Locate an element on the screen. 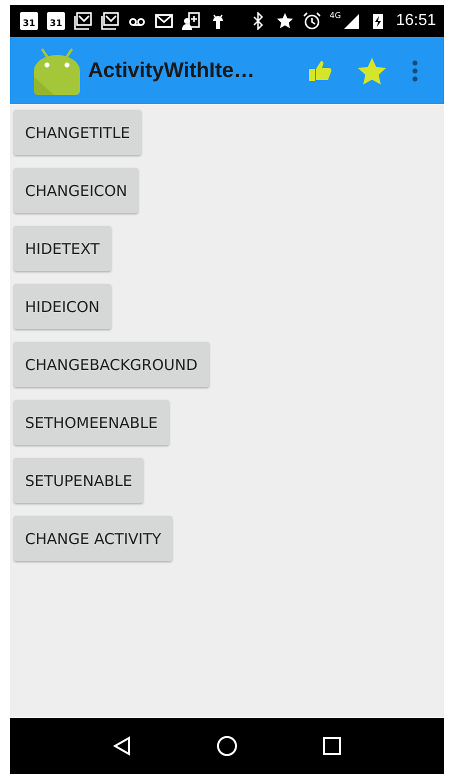  action-button: CHANGETITLE is located at coordinates (77, 132).